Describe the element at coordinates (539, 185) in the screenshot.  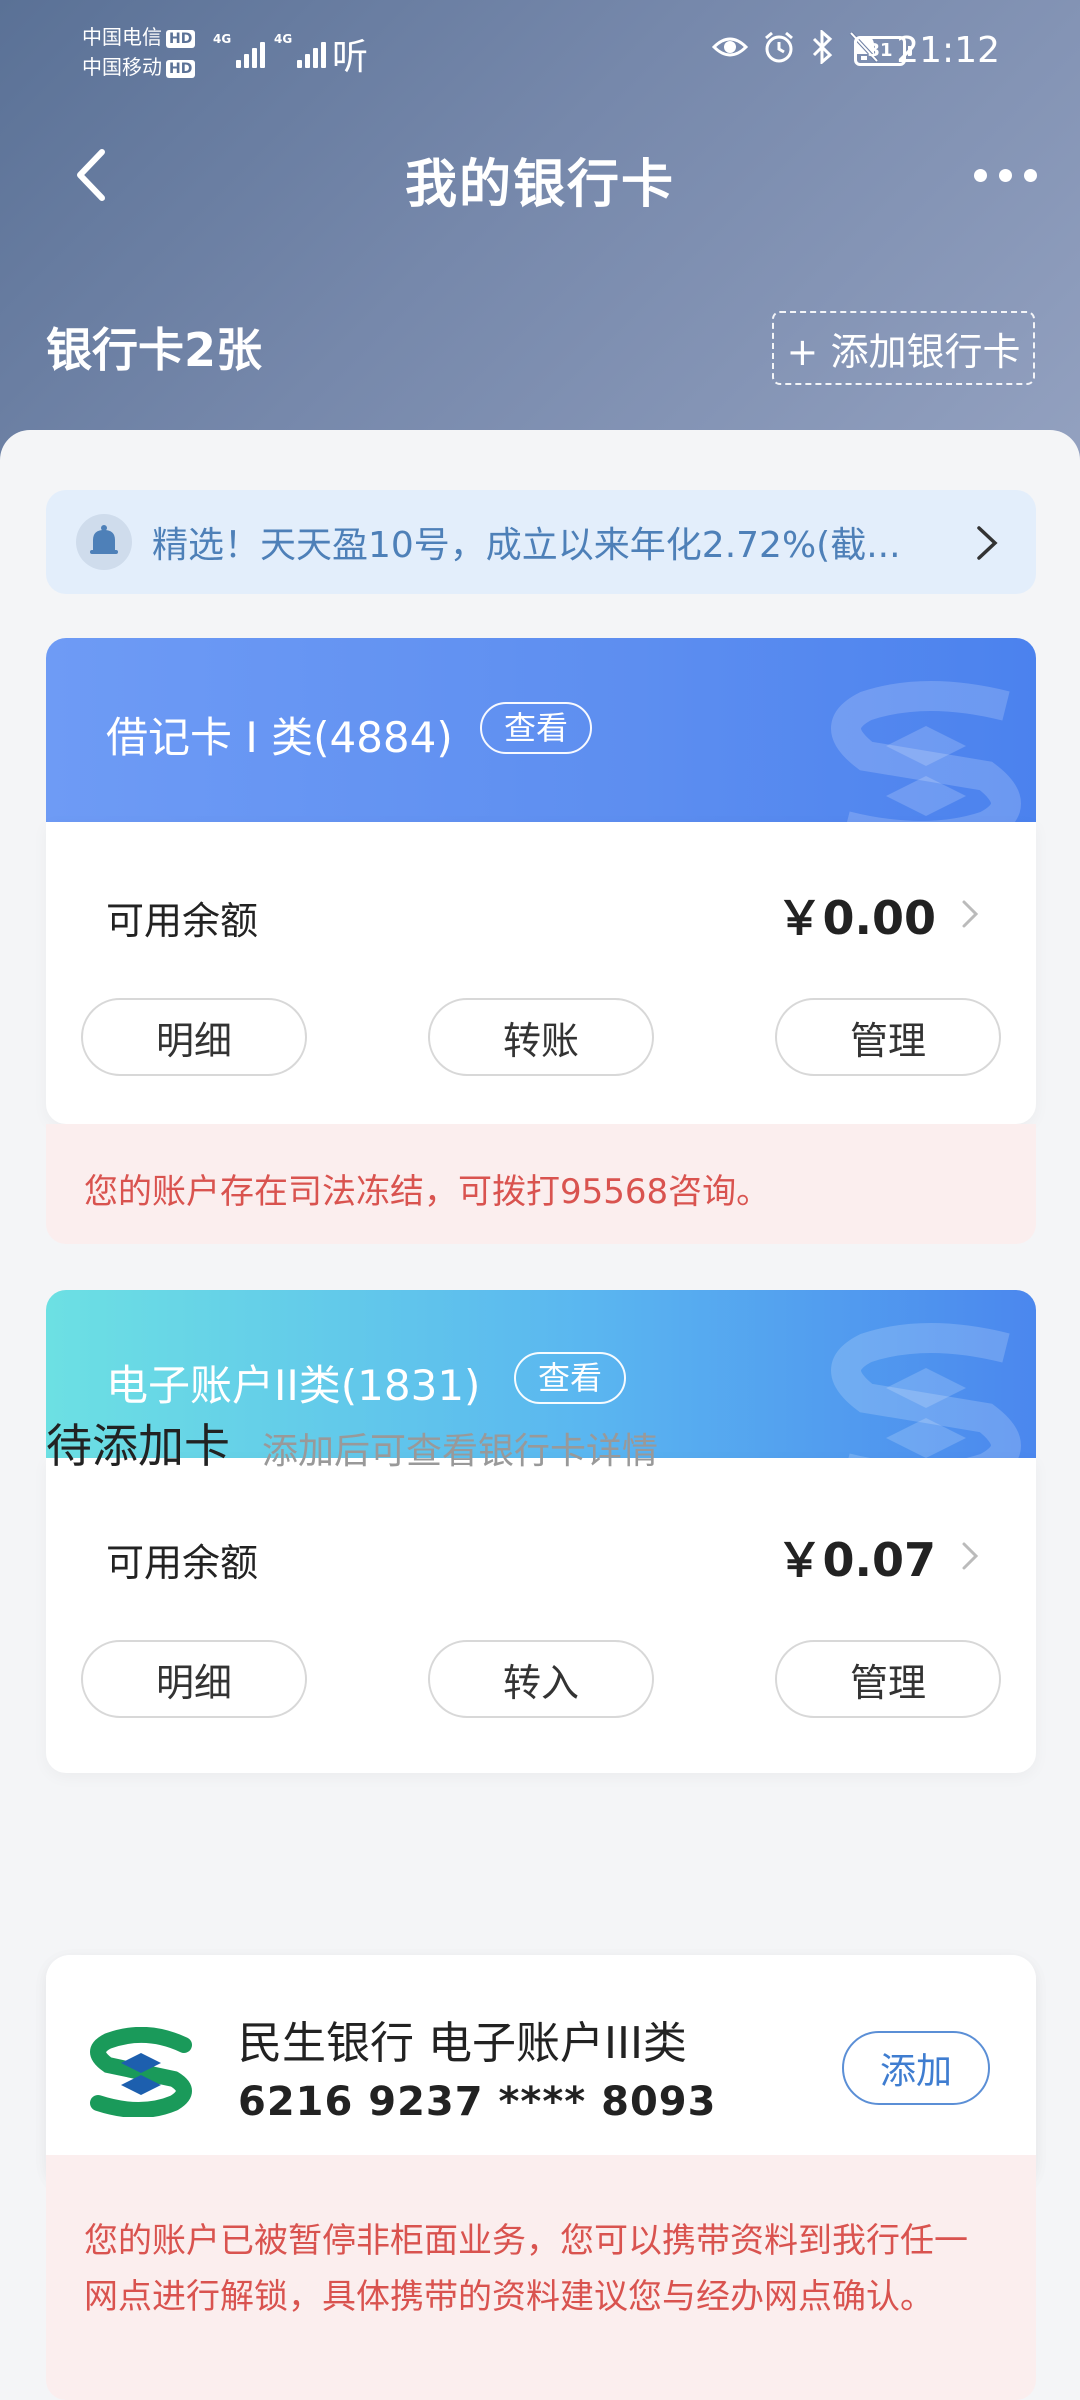
I see `page-title: 我的银行卡` at that location.